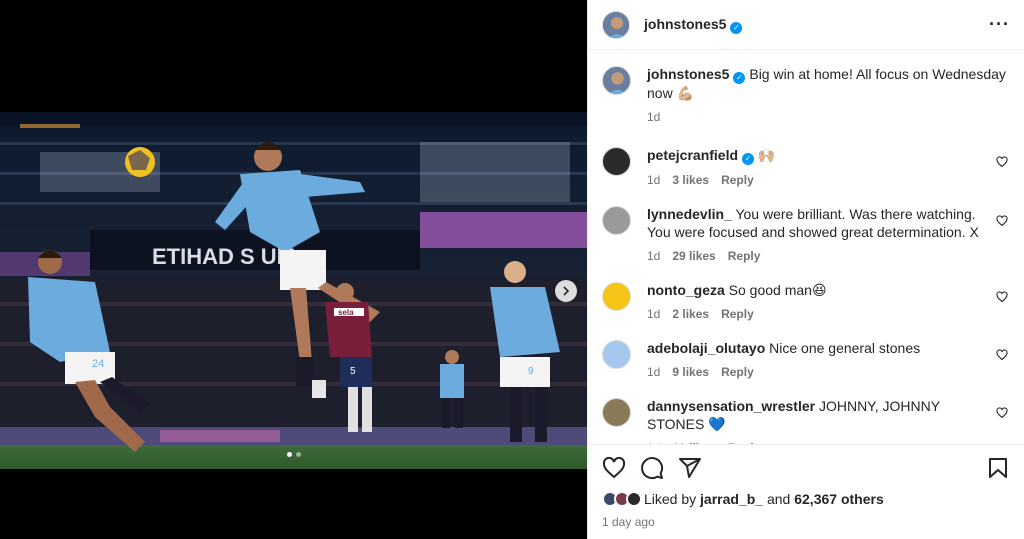 Image resolution: width=1024 pixels, height=539 pixels. I want to click on caption-time: 1d, so click(653, 117).